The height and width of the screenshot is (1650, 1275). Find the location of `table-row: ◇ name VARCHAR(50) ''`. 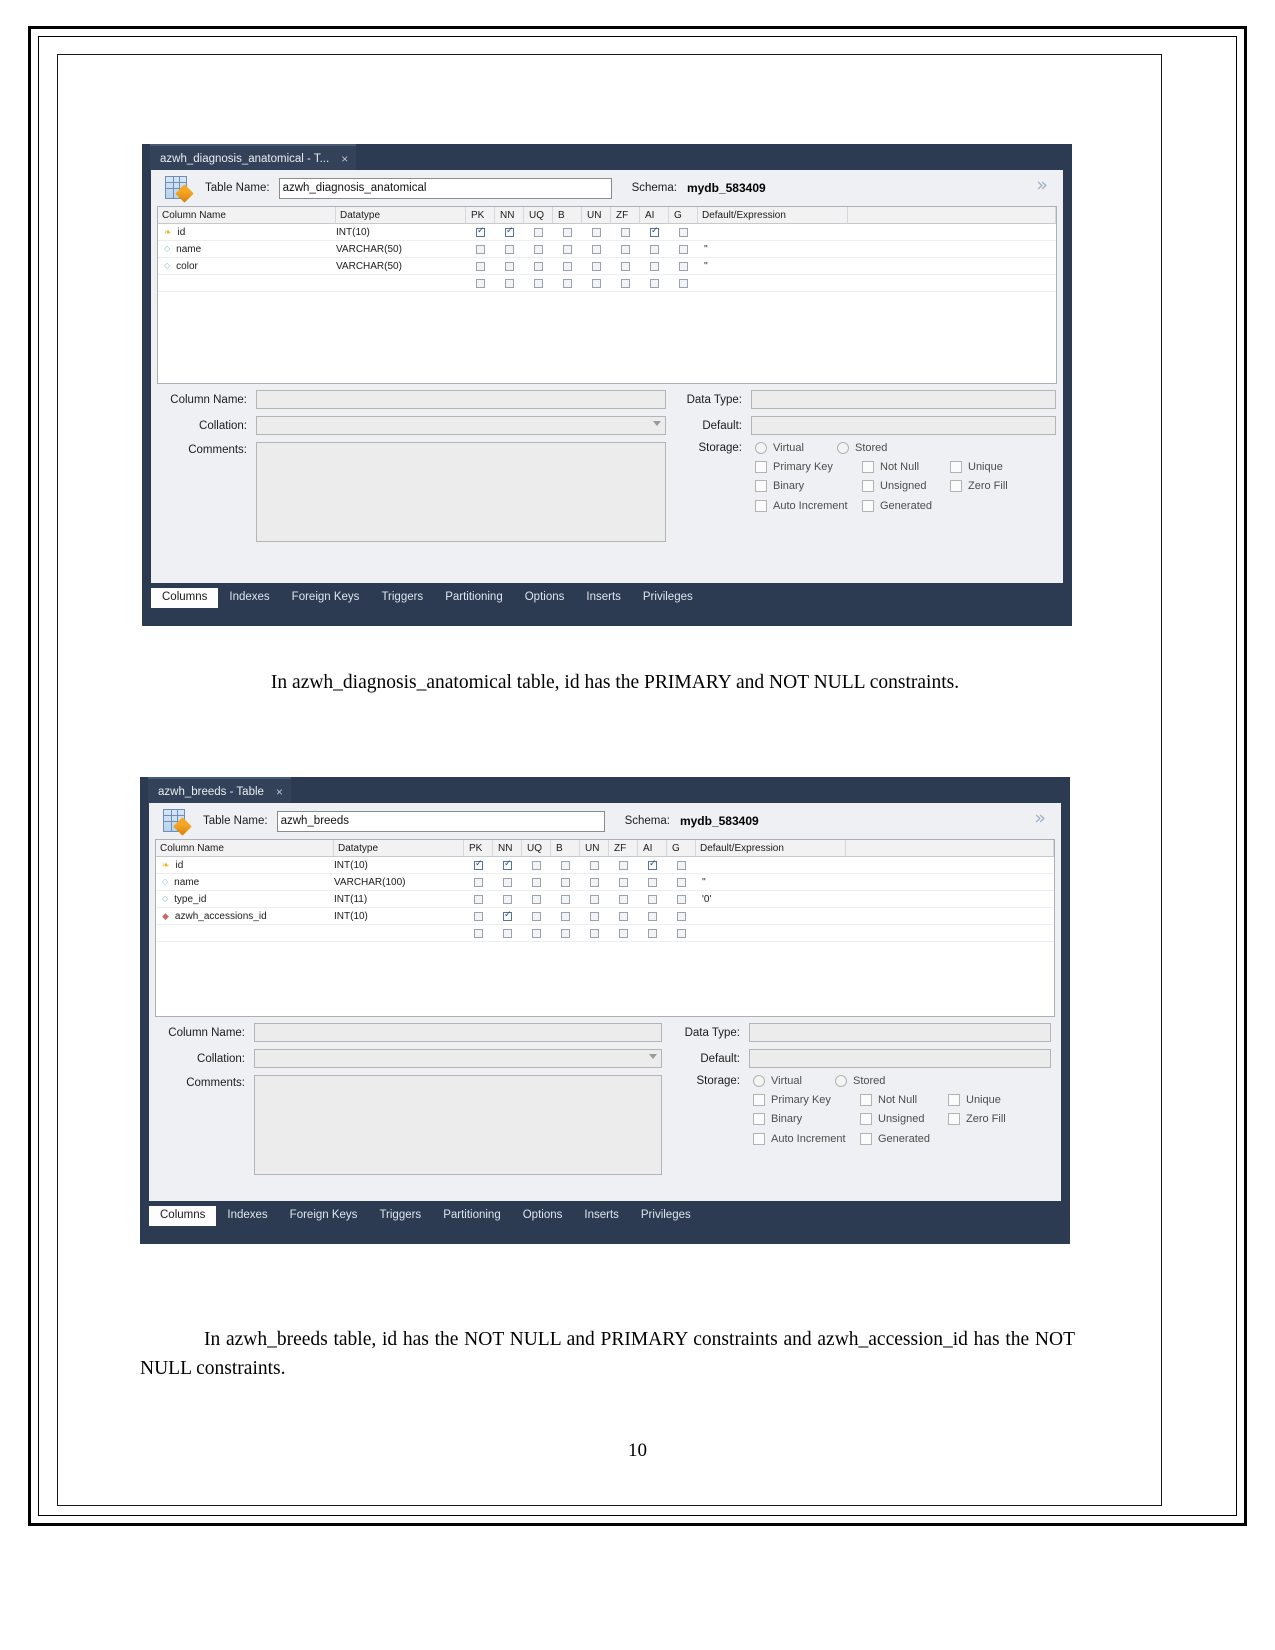

table-row: ◇ name VARCHAR(50) '' is located at coordinates (607, 249).